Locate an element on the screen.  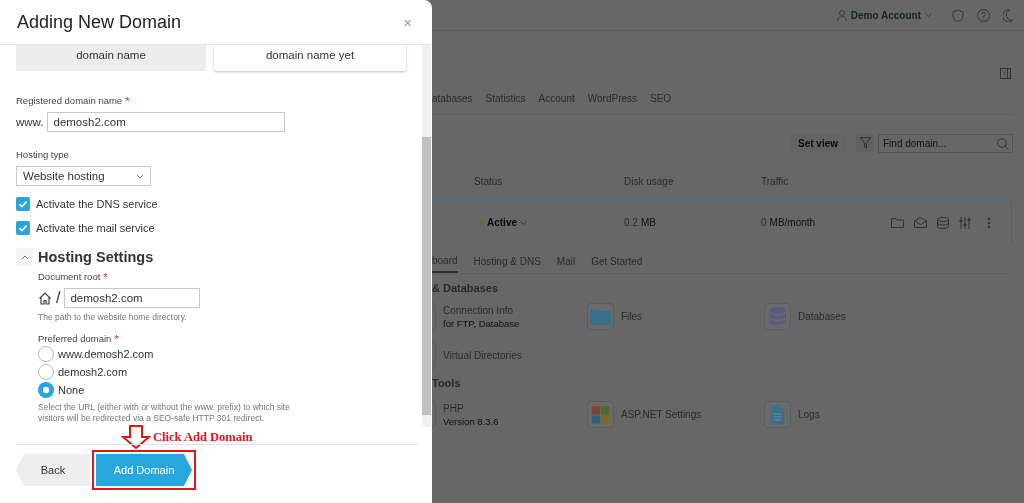
more-icon is located at coordinates (989, 222).